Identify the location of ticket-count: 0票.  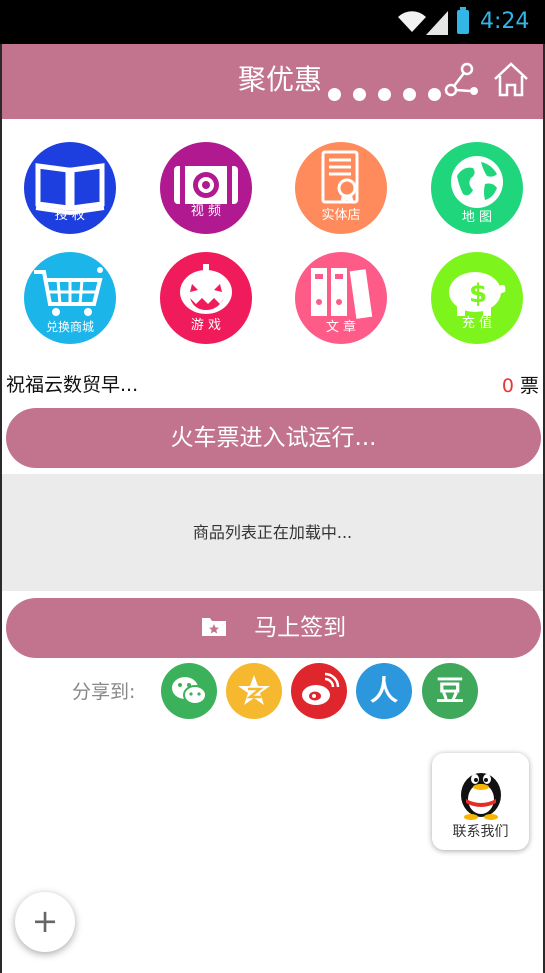
(520, 386).